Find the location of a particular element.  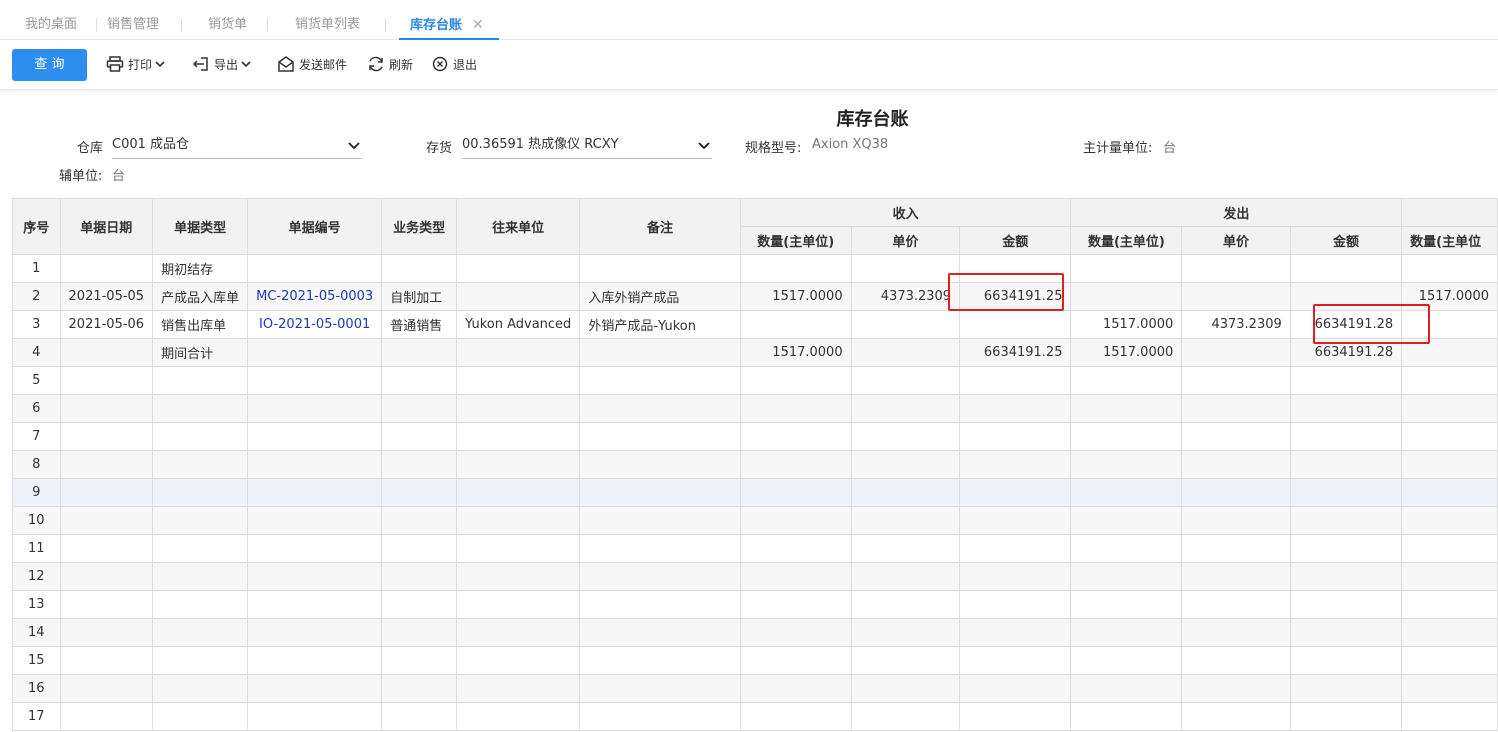

table-row: 11 is located at coordinates (755, 548).